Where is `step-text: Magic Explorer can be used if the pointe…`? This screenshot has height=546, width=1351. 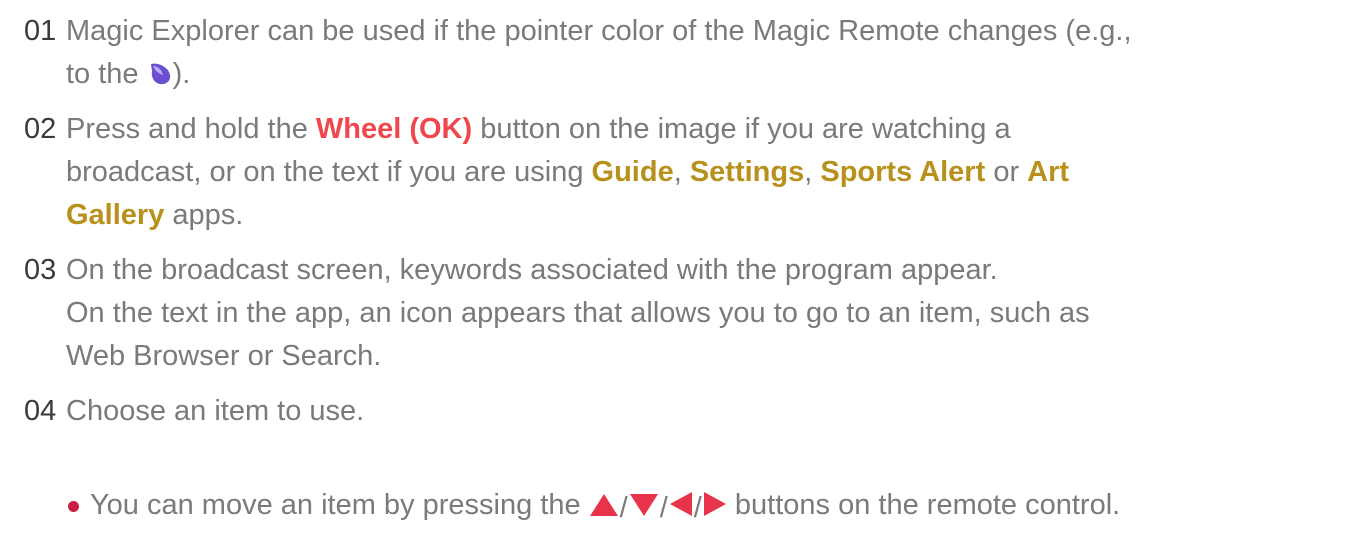 step-text: Magic Explorer can be used if the pointe… is located at coordinates (599, 31).